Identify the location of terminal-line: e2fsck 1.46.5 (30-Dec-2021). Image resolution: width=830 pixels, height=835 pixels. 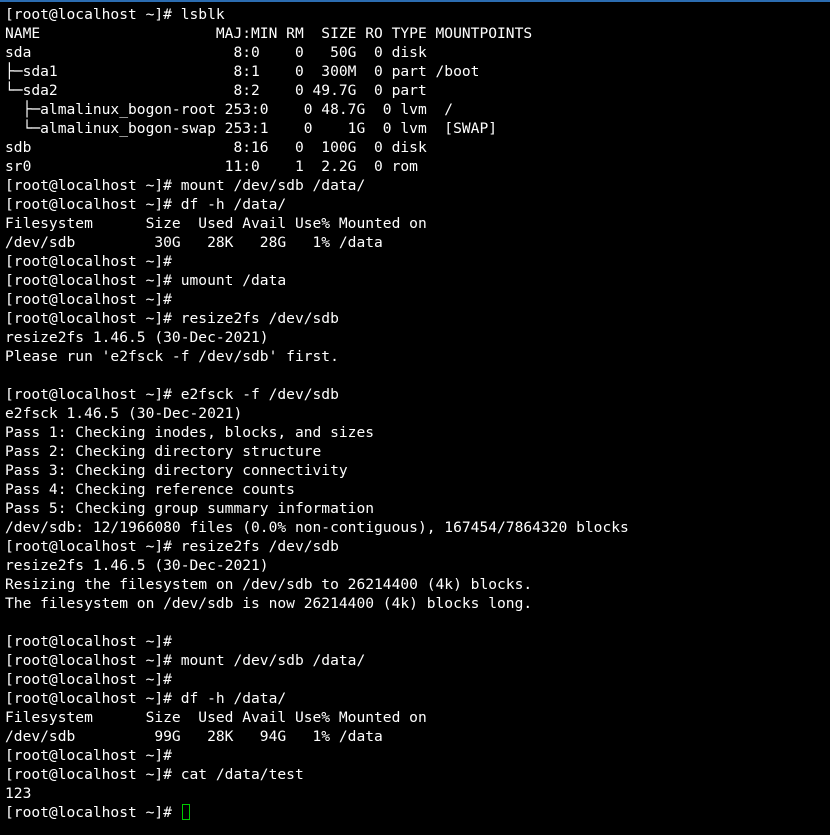
(124, 413).